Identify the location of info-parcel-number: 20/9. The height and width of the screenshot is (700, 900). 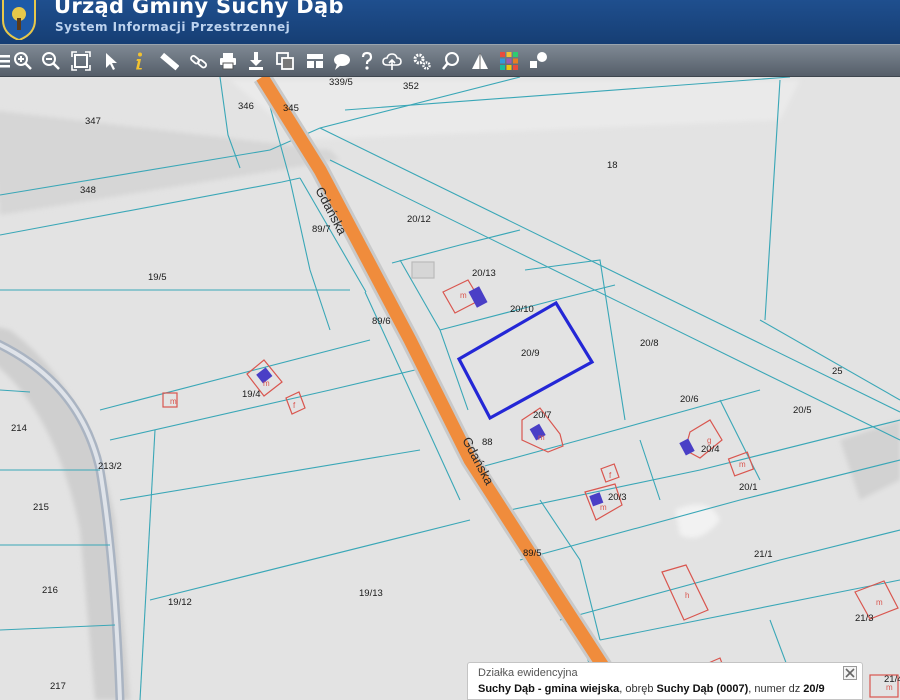
(814, 689).